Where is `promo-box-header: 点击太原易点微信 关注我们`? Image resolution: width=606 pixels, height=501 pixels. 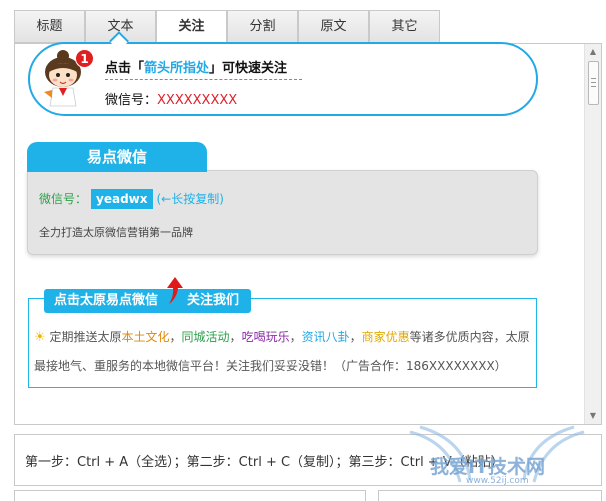 promo-box-header: 点击太原易点微信 关注我们 is located at coordinates (147, 301).